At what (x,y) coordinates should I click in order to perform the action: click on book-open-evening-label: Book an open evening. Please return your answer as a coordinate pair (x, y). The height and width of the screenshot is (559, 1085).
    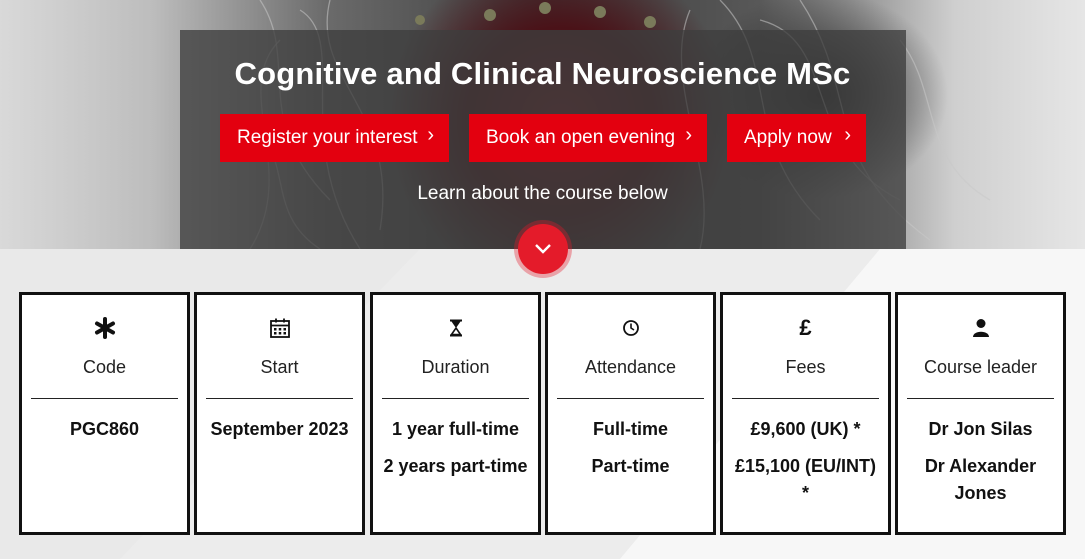
    Looking at the image, I should click on (581, 137).